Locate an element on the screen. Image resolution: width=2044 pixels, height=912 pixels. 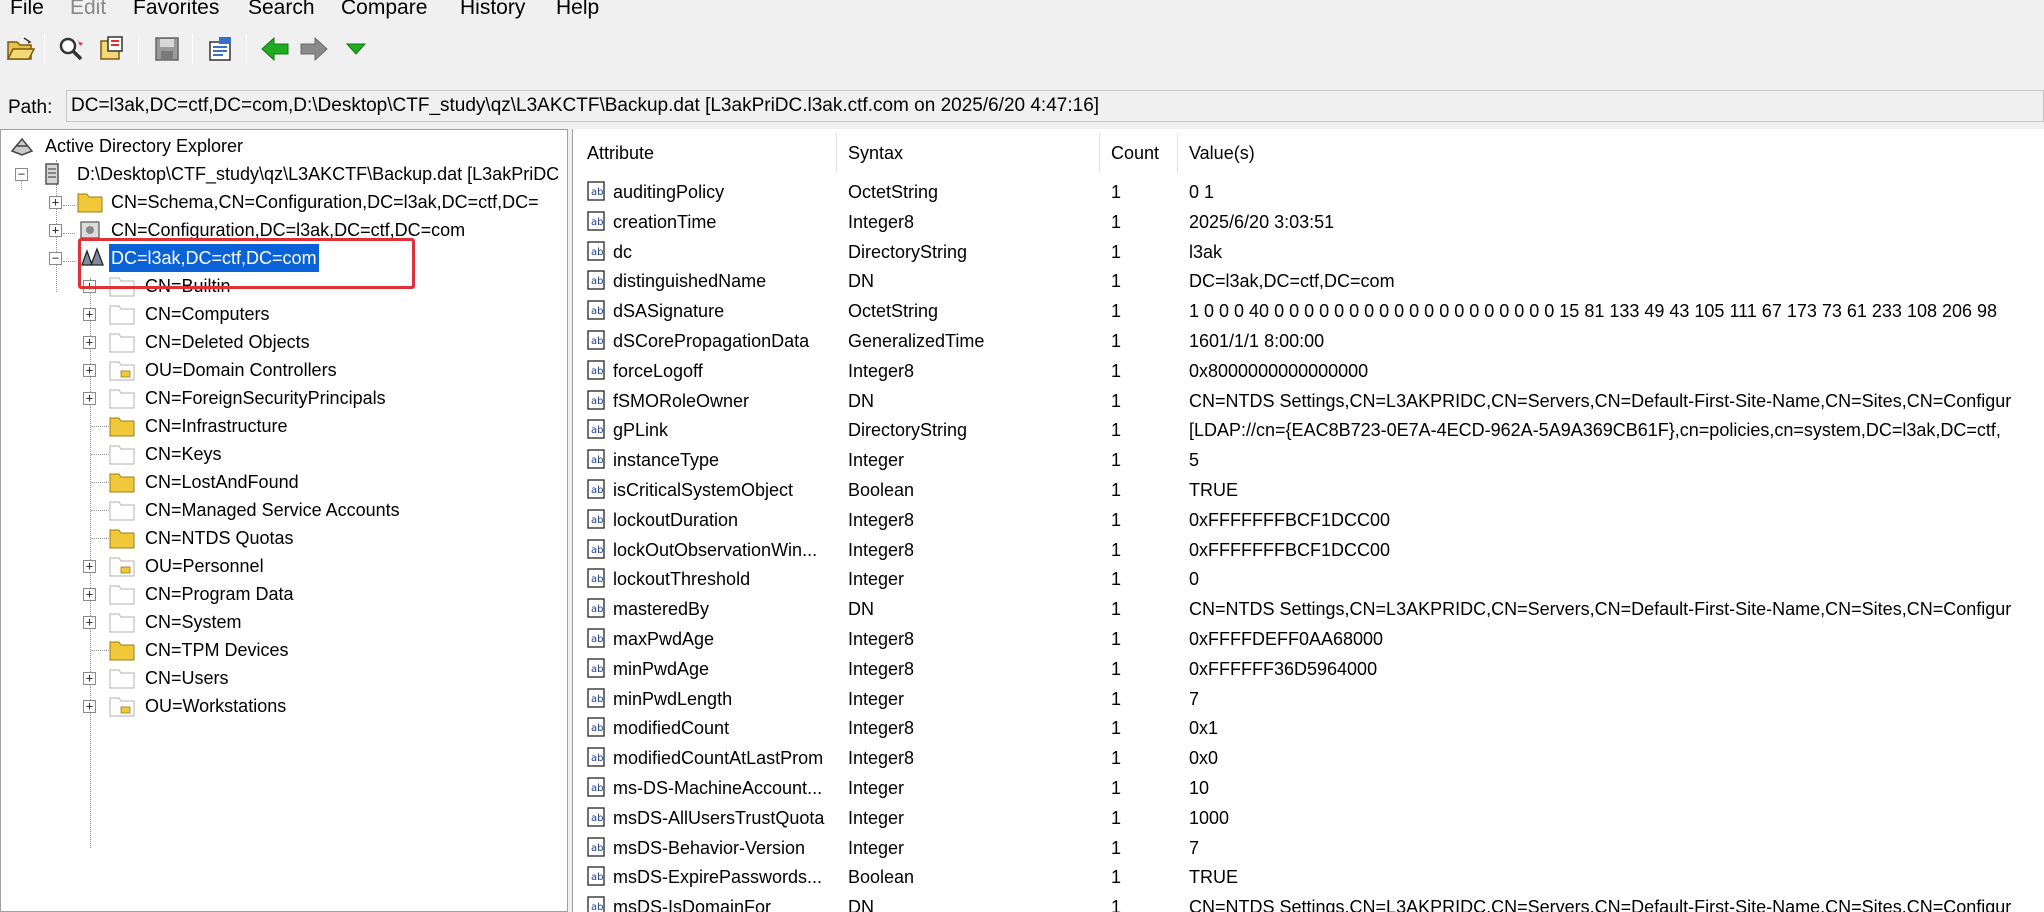
attribute-name: dSASignature is located at coordinates (669, 311).